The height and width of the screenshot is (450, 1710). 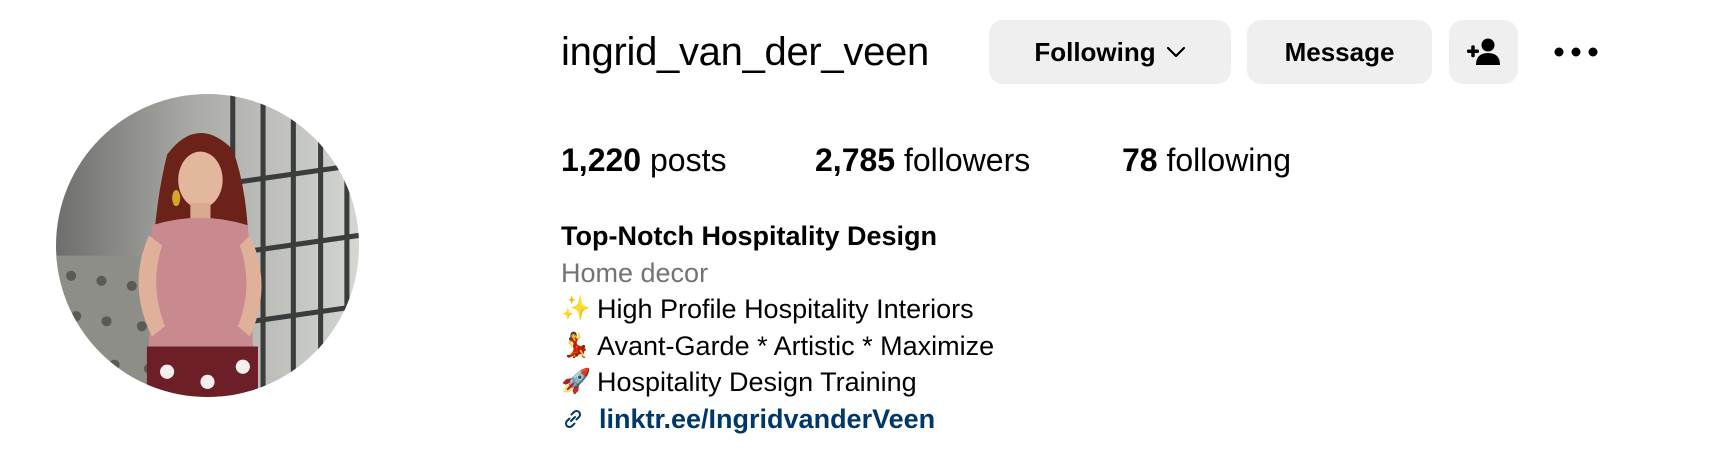 I want to click on following-button: Following, so click(x=1110, y=52).